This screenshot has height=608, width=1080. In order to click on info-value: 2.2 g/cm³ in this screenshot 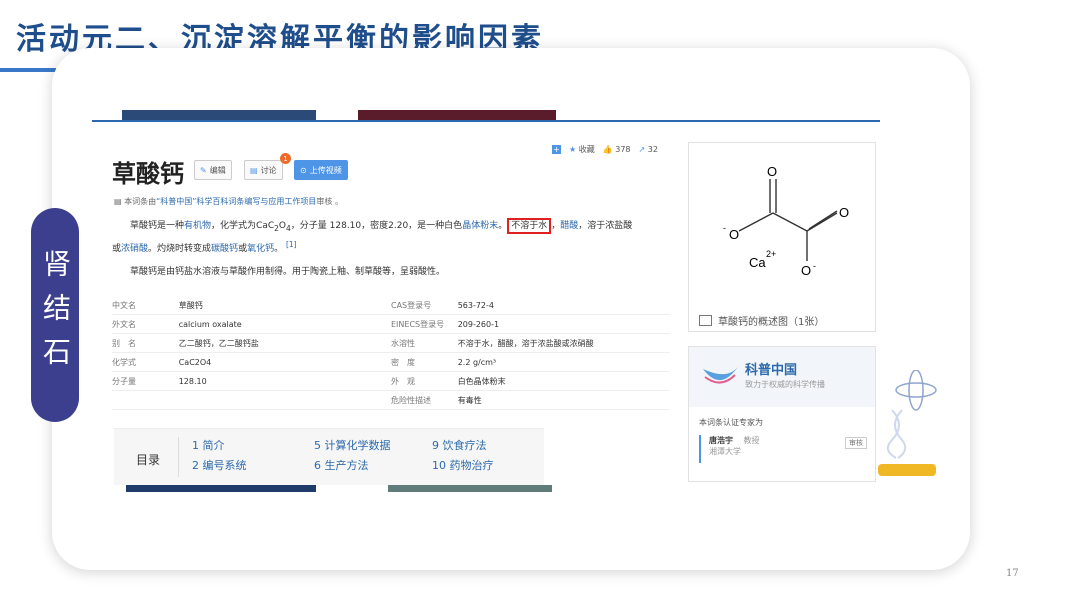, I will do `click(563, 362)`.